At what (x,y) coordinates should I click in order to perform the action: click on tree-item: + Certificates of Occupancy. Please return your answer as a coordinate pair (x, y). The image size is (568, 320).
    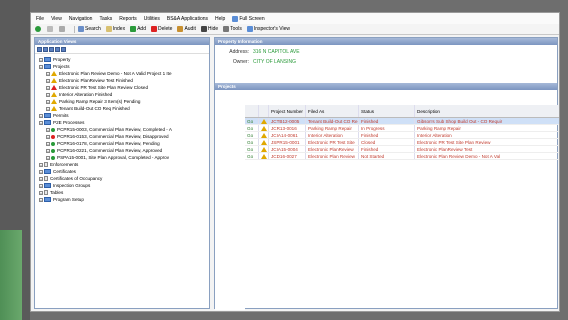
    Looking at the image, I should click on (123, 178).